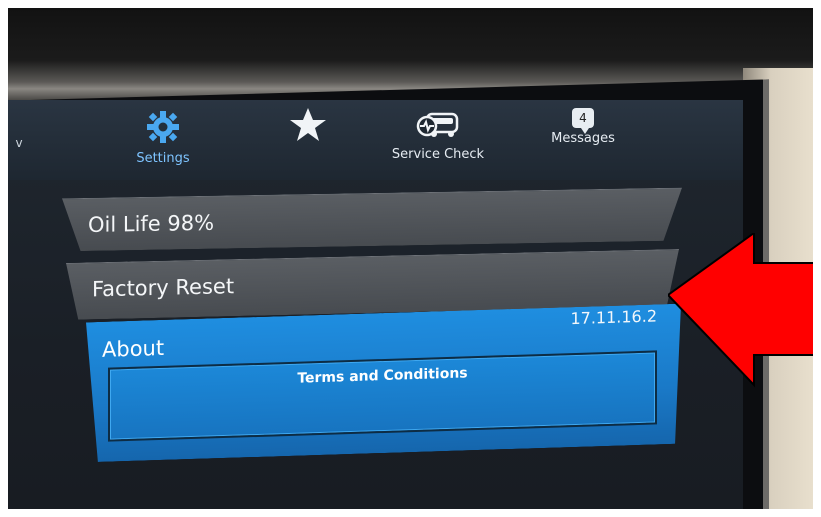 The height and width of the screenshot is (517, 821). I want to click on red-arrow-annotation-icon, so click(740, 310).